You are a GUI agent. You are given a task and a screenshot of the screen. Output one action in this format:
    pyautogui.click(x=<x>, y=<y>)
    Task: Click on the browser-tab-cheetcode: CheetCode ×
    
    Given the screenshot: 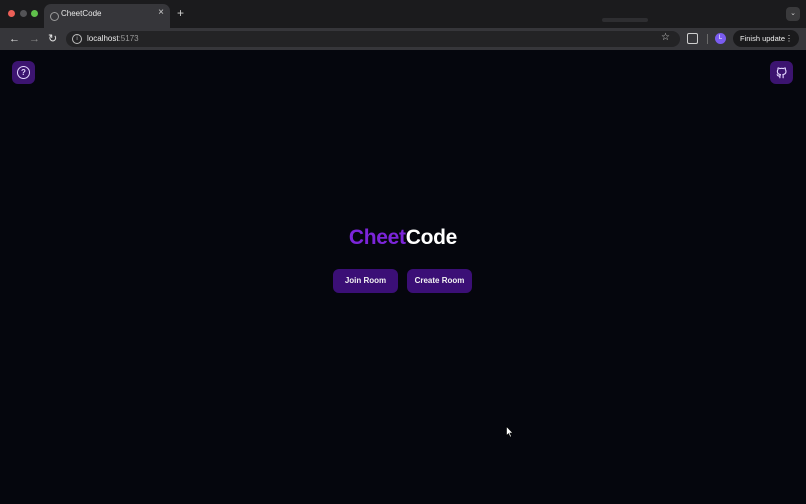 What is the action you would take?
    pyautogui.click(x=107, y=16)
    